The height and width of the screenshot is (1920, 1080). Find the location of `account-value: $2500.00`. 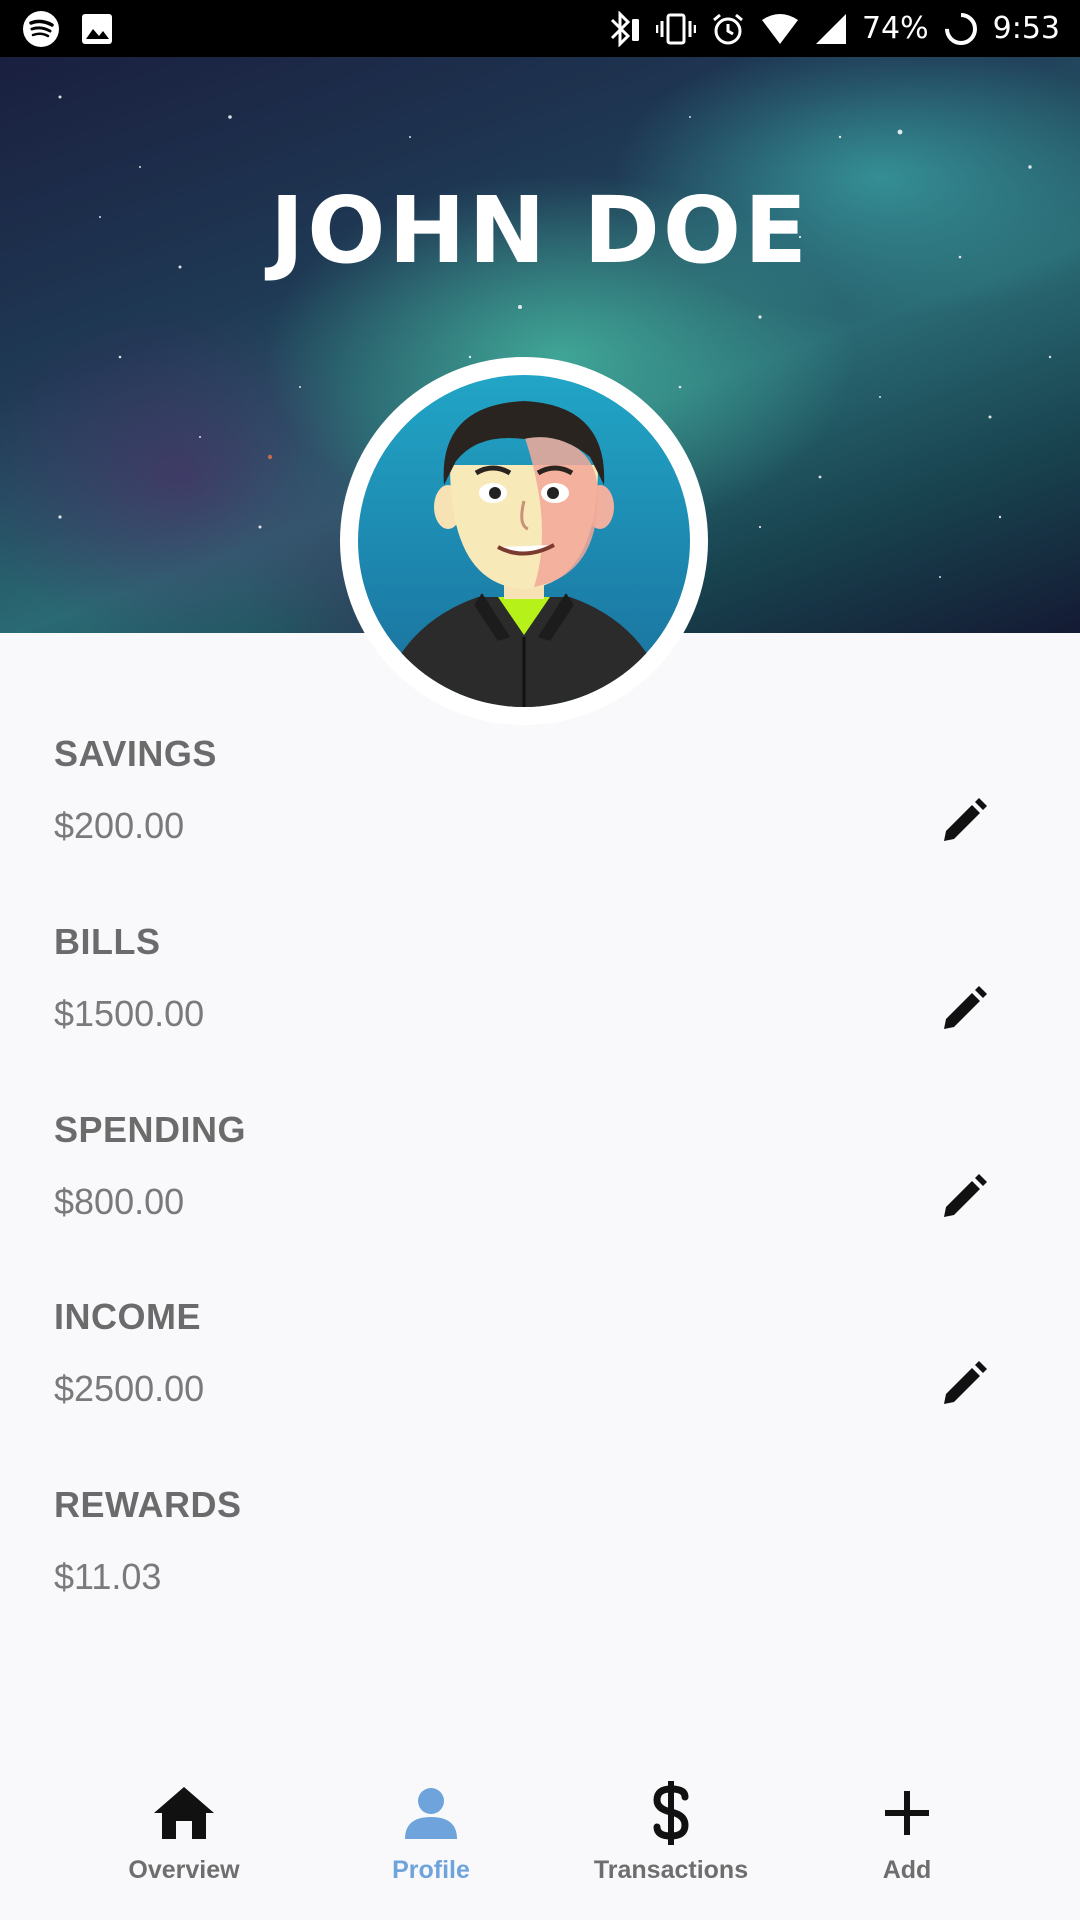

account-value: $2500.00 is located at coordinates (129, 1388).